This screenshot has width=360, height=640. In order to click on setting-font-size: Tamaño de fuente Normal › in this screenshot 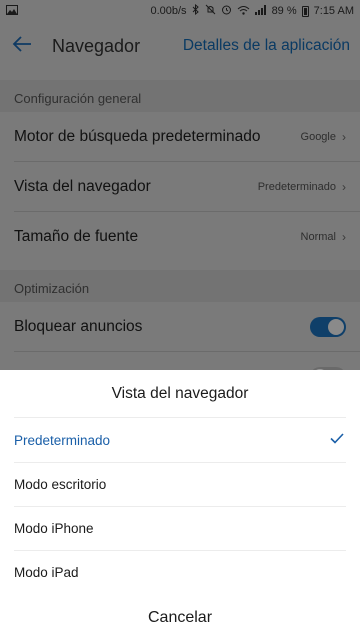, I will do `click(180, 236)`.